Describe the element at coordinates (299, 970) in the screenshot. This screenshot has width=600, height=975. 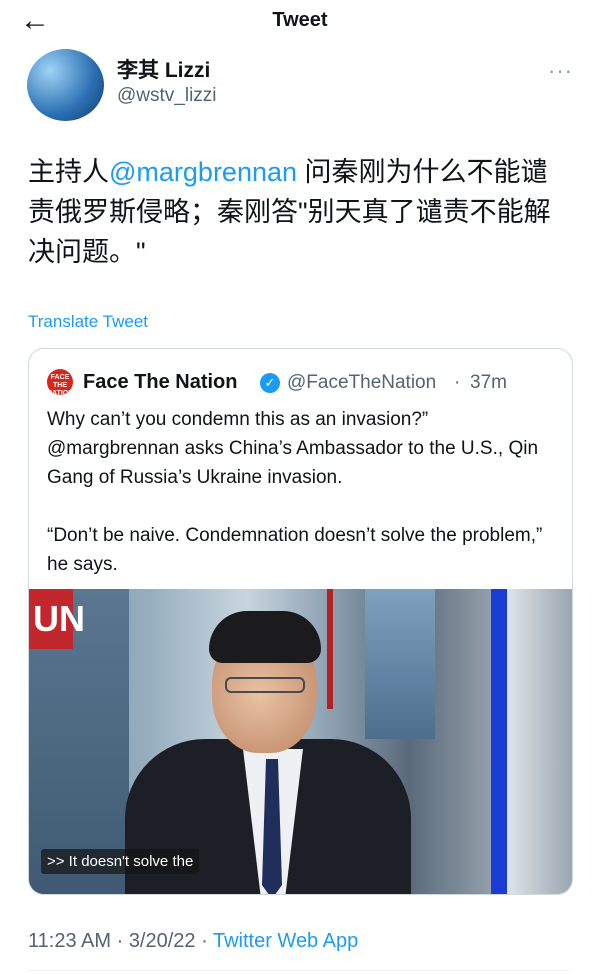
I see `divider` at that location.